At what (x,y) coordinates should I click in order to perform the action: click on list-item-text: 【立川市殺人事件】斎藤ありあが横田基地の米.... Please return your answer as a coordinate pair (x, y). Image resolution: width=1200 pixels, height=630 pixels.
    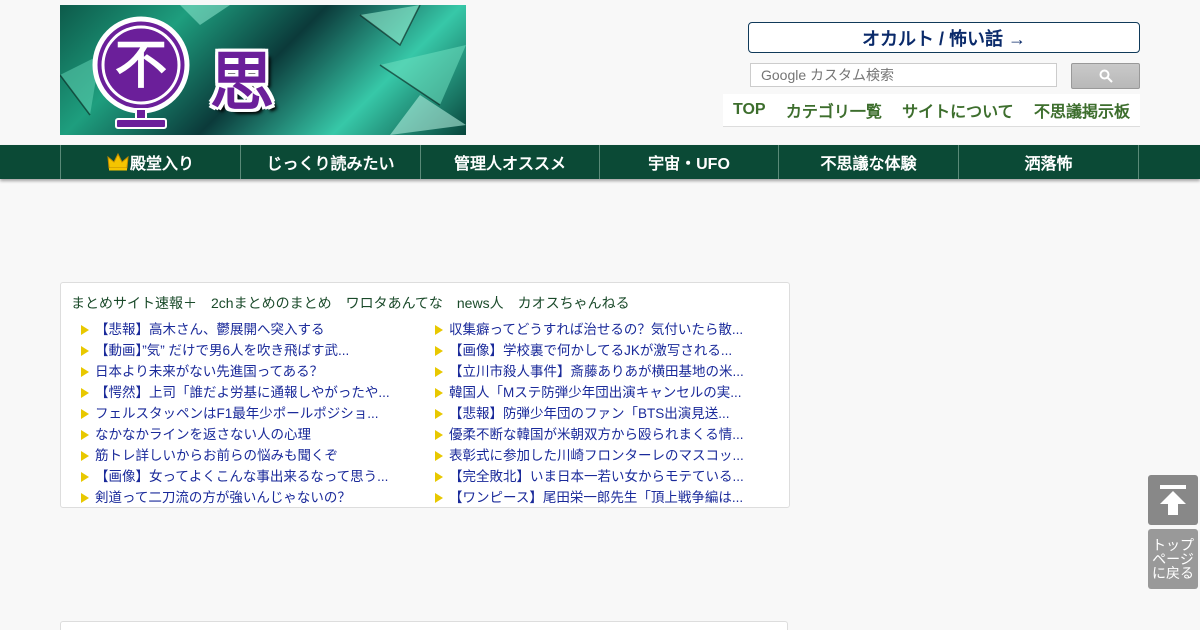
    Looking at the image, I should click on (596, 371).